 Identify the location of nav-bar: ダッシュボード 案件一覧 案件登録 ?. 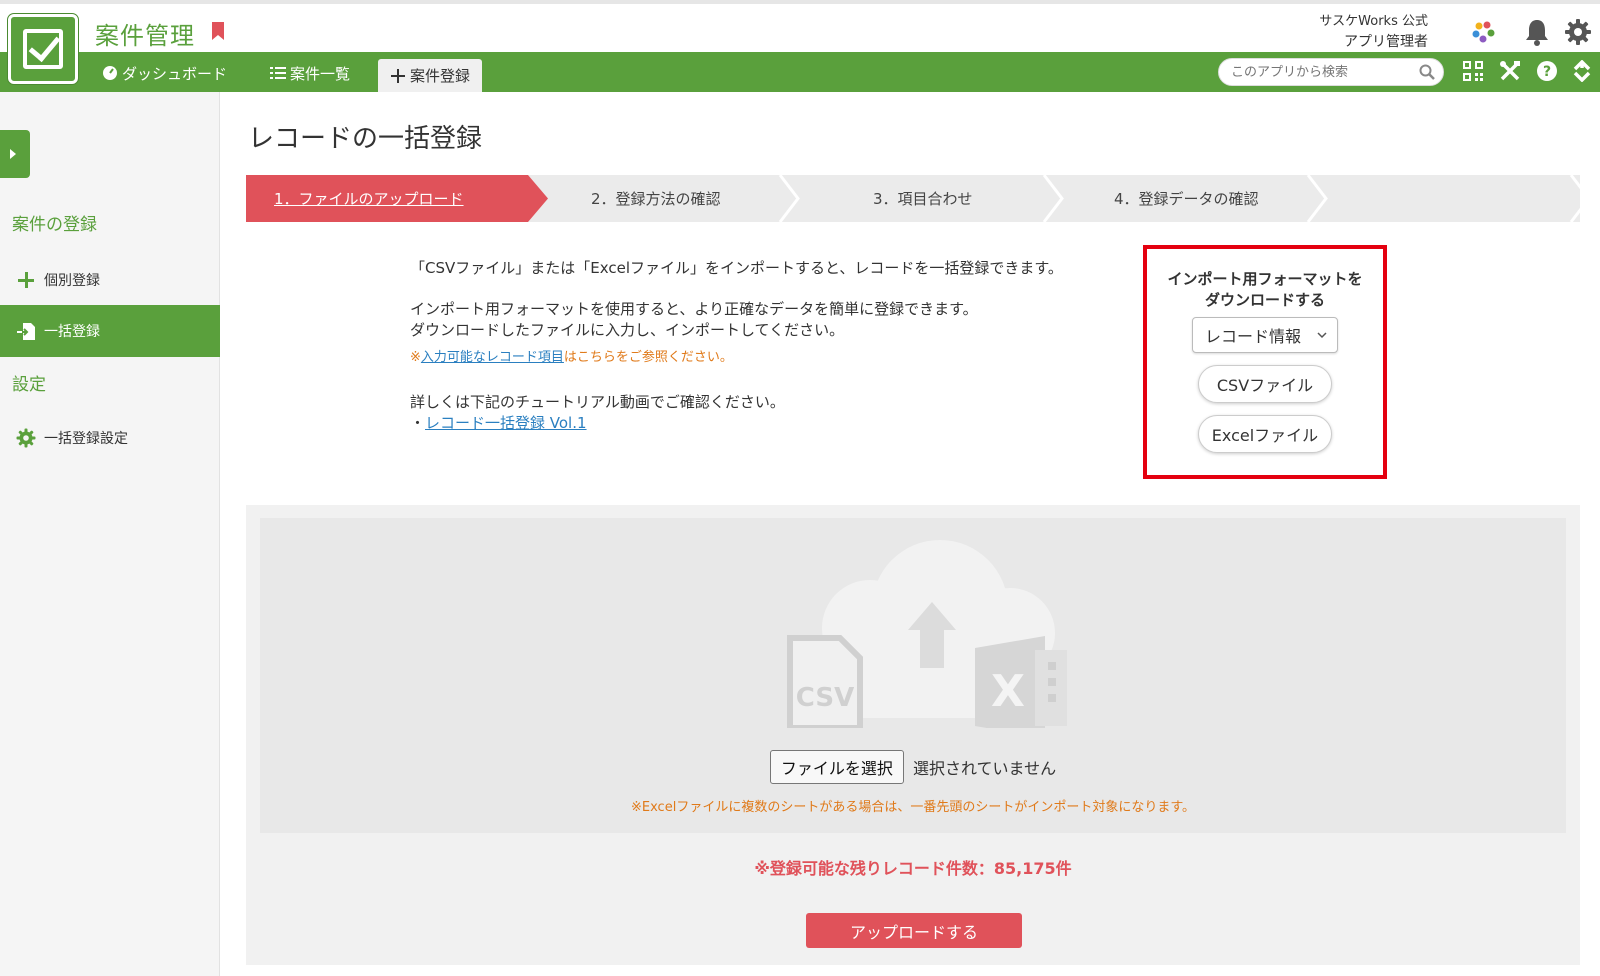
(800, 72).